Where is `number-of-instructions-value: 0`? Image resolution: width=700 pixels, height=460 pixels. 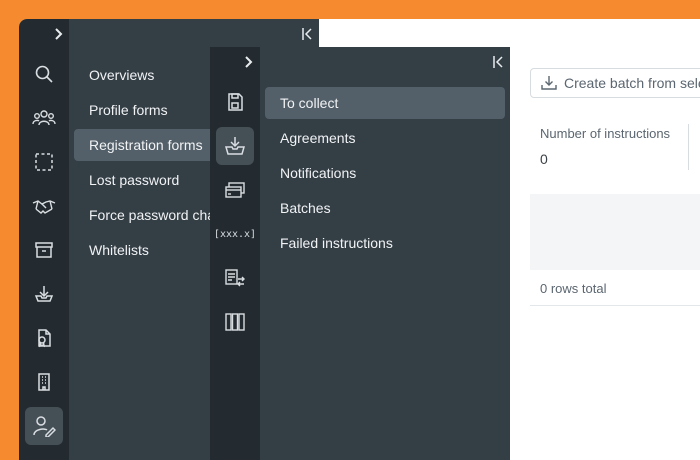
number-of-instructions-value: 0 is located at coordinates (544, 159).